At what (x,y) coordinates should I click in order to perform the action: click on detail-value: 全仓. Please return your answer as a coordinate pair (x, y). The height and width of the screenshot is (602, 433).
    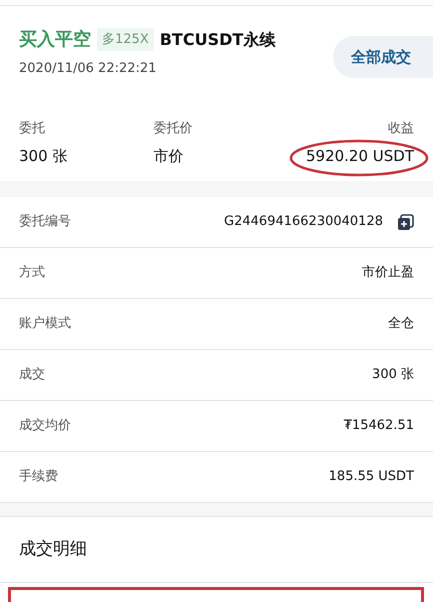
    Looking at the image, I should click on (401, 324).